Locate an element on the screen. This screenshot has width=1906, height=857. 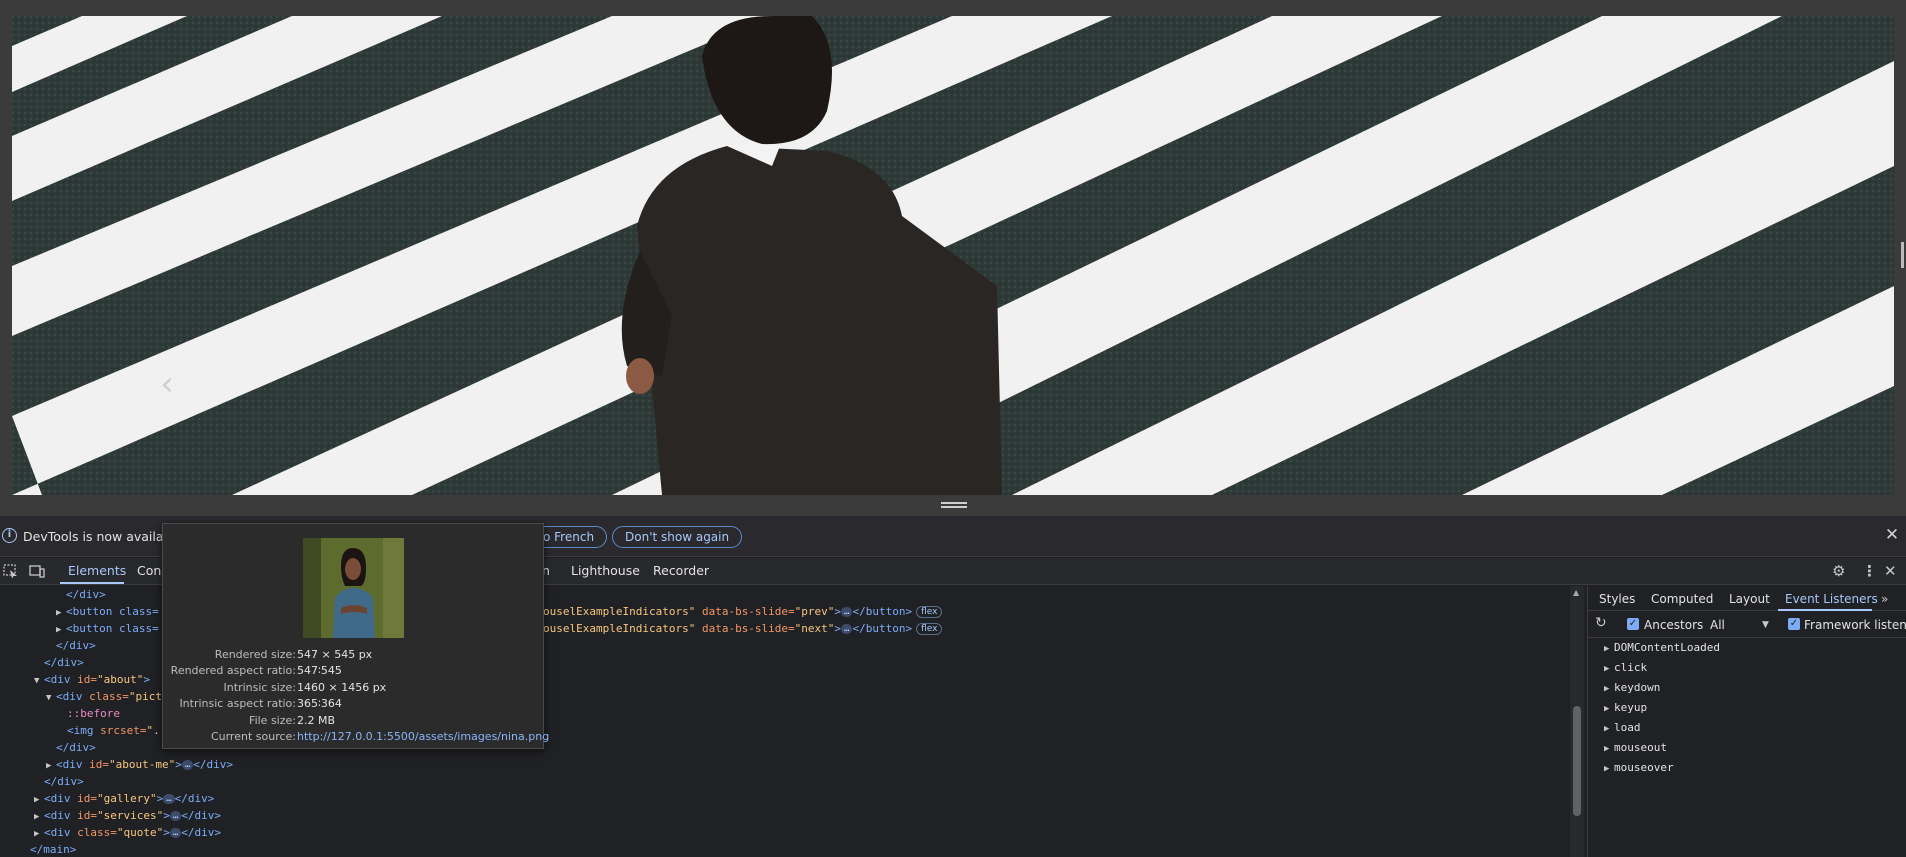
event-item: ▶ load is located at coordinates (1622, 727).